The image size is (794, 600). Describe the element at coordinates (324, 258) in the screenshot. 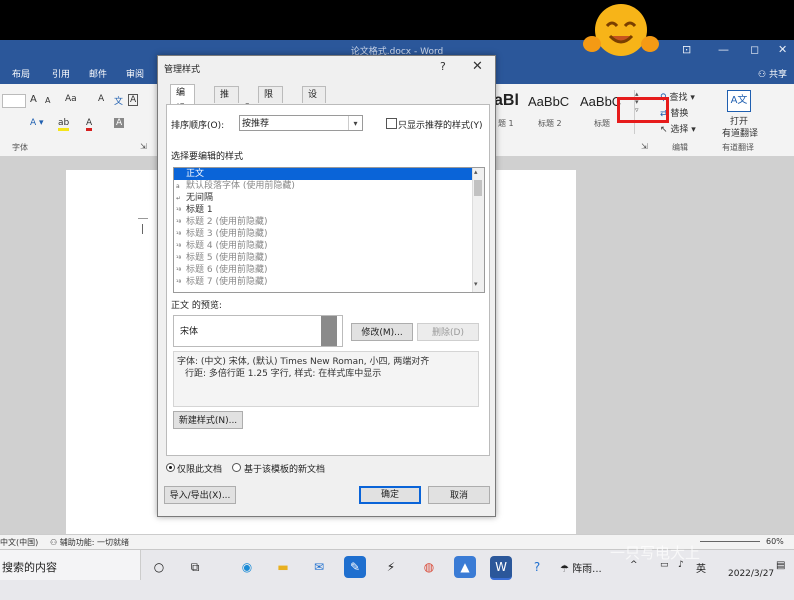

I see `list-item: ¹ª 标题 5 (使用前隐藏)` at that location.